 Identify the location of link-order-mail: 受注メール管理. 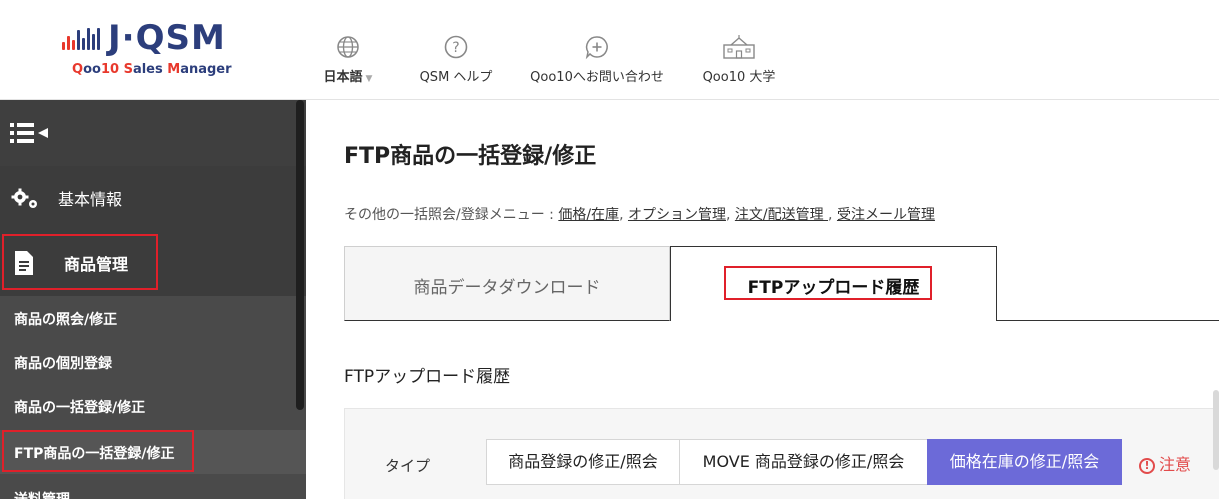
(886, 215).